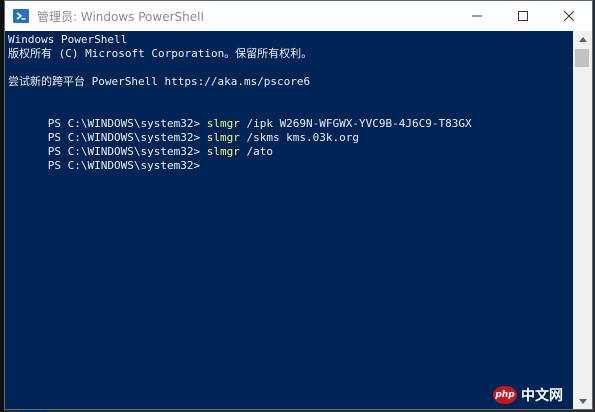 This screenshot has height=412, width=595. Describe the element at coordinates (542, 396) in the screenshot. I see `watermark-text: 中文网` at that location.